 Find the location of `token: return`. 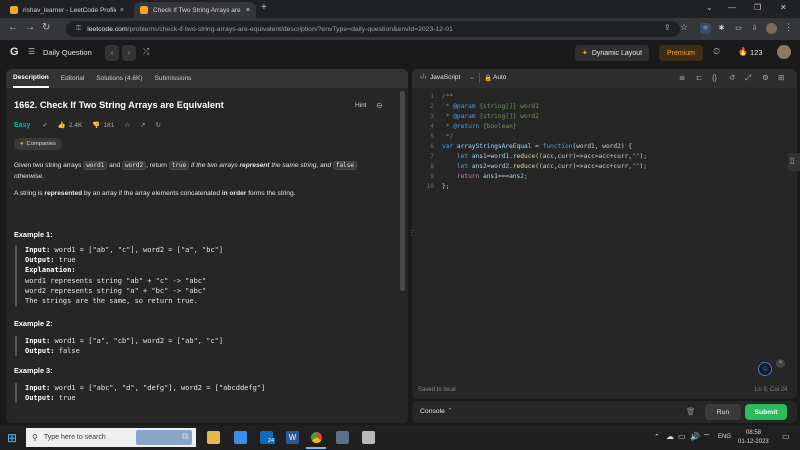

token: return is located at coordinates (462, 176).